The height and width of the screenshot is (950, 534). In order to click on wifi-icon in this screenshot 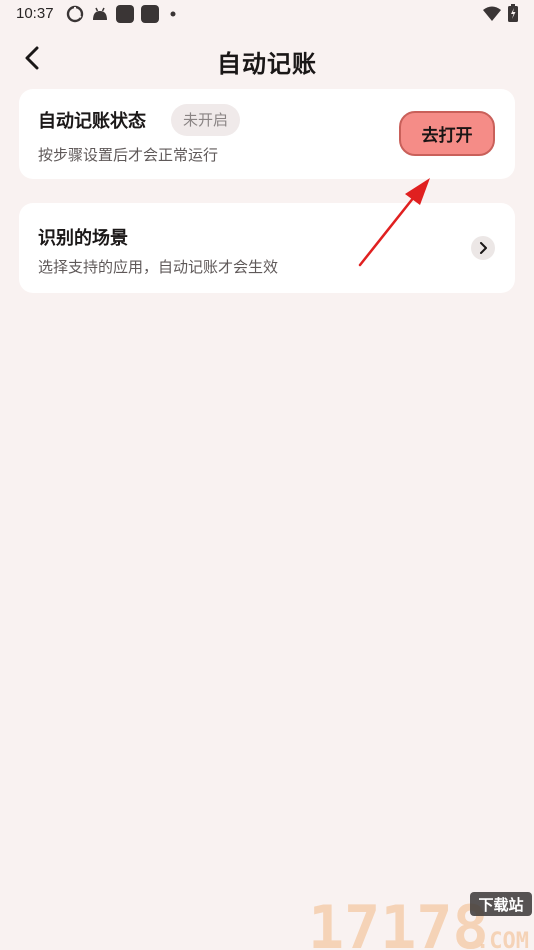, I will do `click(492, 13)`.